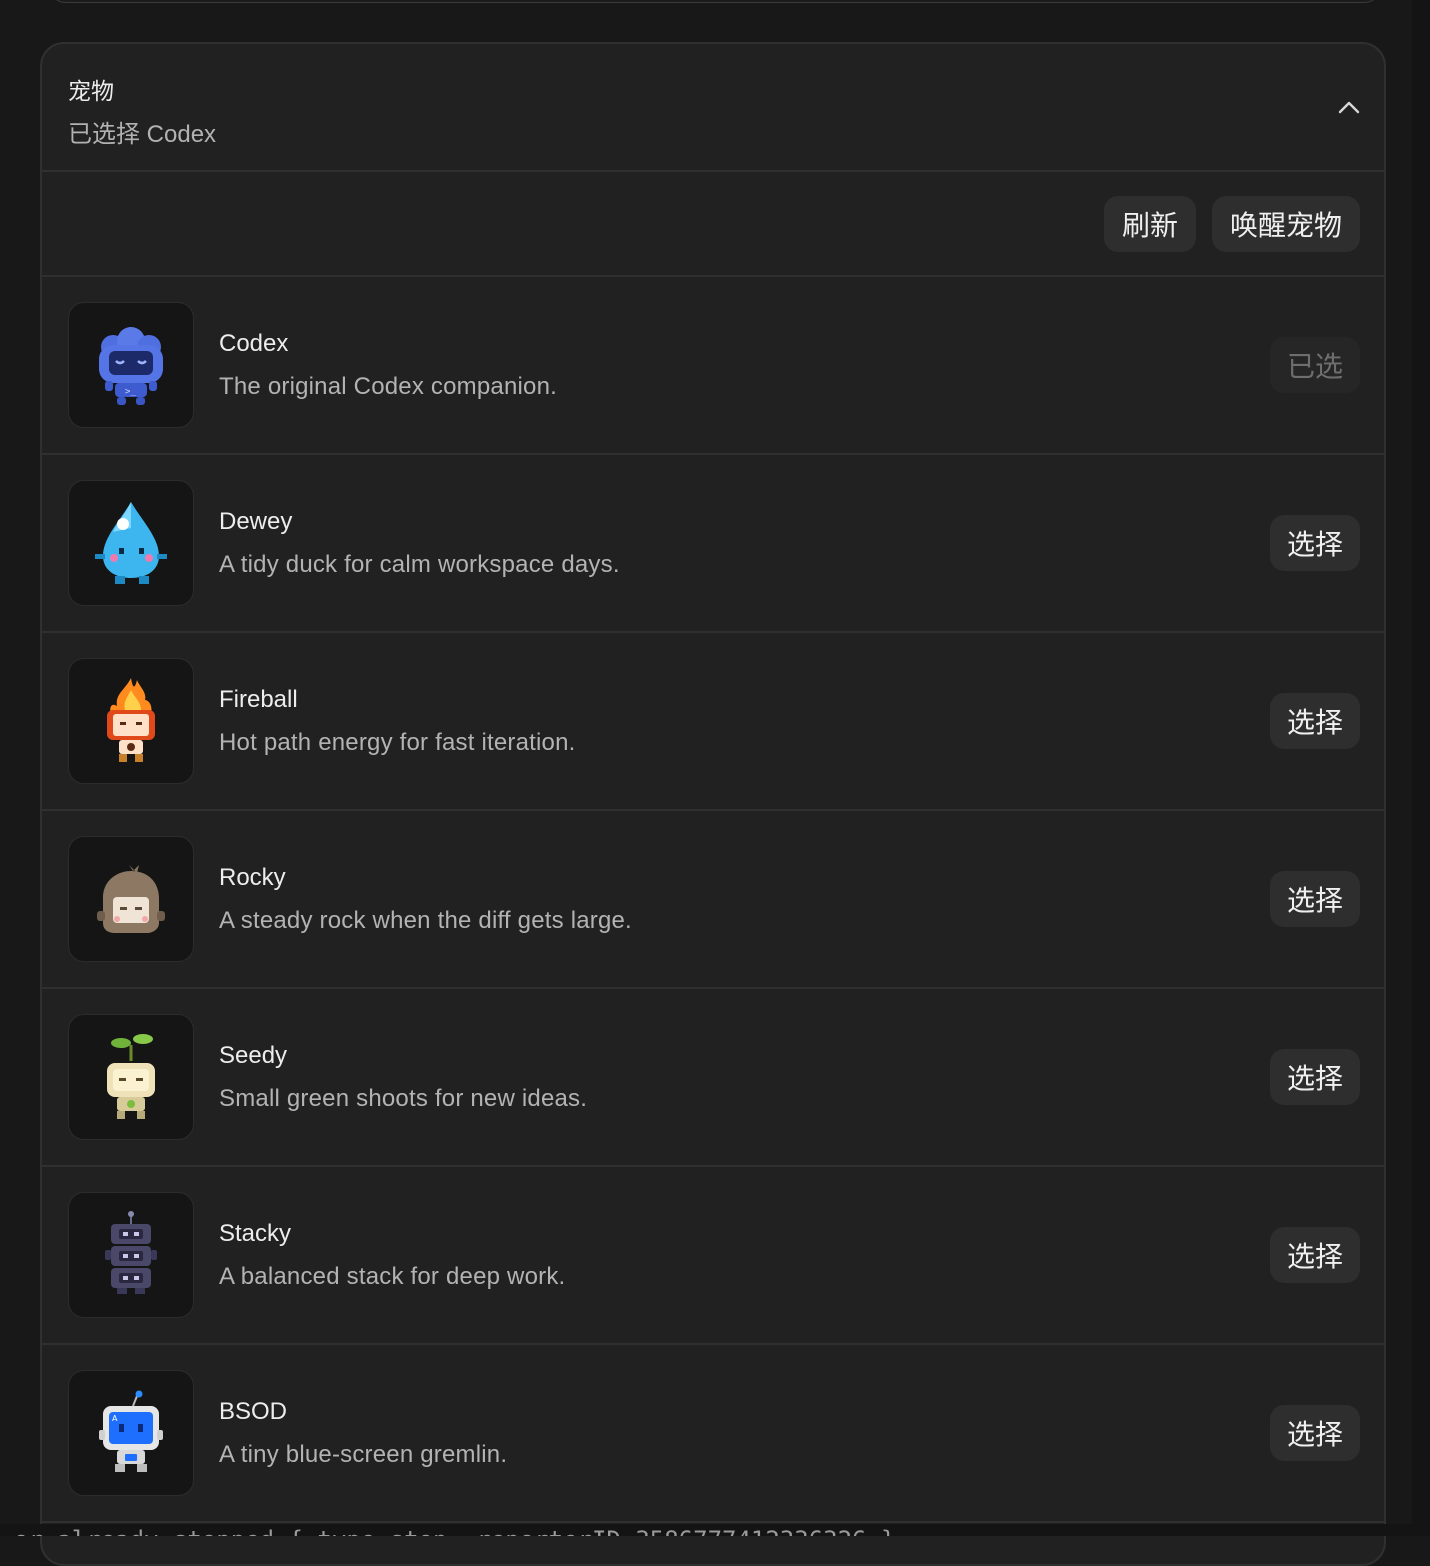 The width and height of the screenshot is (1430, 1566). Describe the element at coordinates (713, 108) in the screenshot. I see `panel-header: 宠物 已选择 Codex` at that location.